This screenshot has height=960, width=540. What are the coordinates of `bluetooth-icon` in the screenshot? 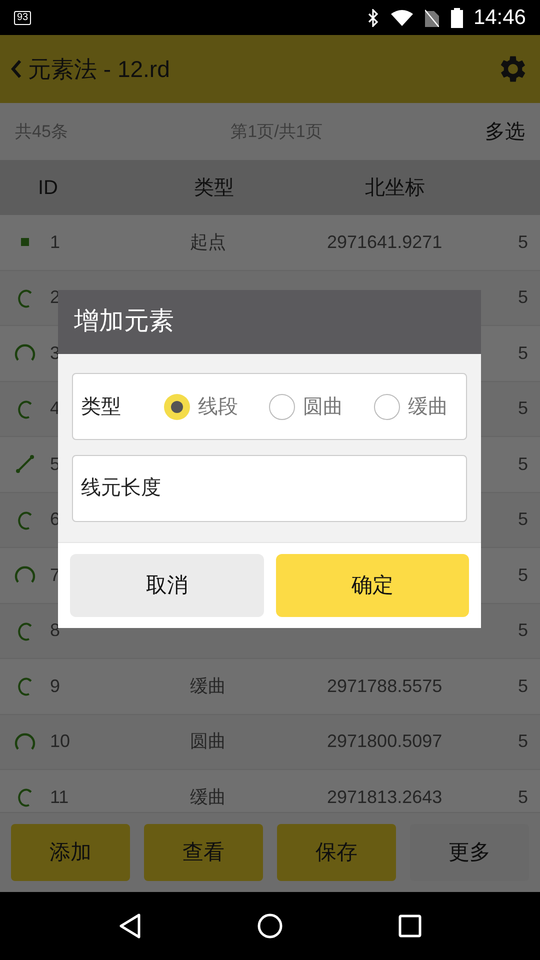 It's located at (373, 17).